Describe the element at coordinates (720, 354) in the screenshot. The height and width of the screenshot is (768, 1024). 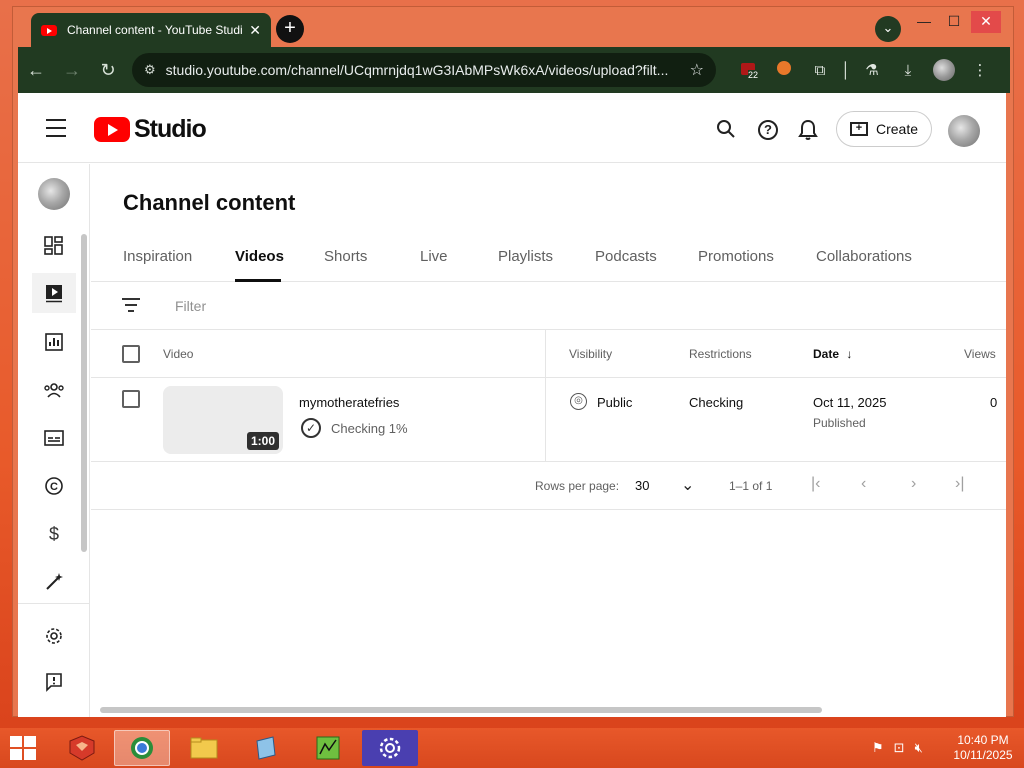
I see `column-restrictions: Restrictions` at that location.